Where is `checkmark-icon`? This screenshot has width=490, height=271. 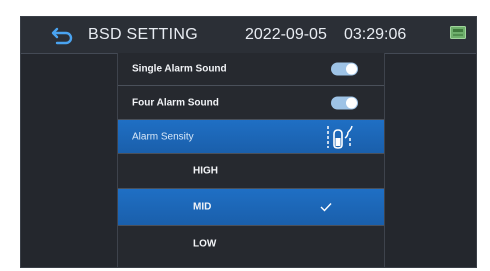 checkmark-icon is located at coordinates (326, 207).